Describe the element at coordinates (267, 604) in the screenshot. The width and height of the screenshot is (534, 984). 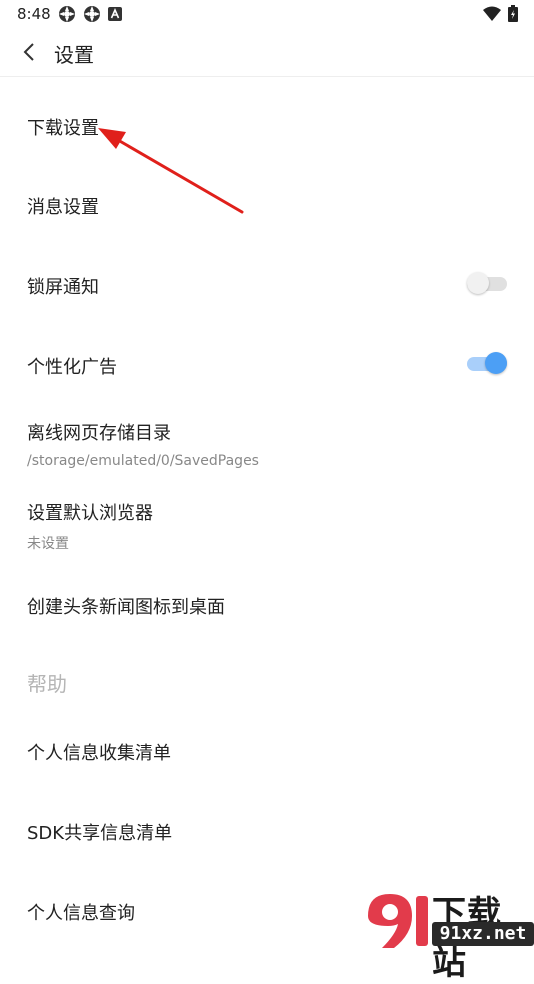
I see `settings-item-create-shortcut: 创建头条新闻图标到桌面` at that location.